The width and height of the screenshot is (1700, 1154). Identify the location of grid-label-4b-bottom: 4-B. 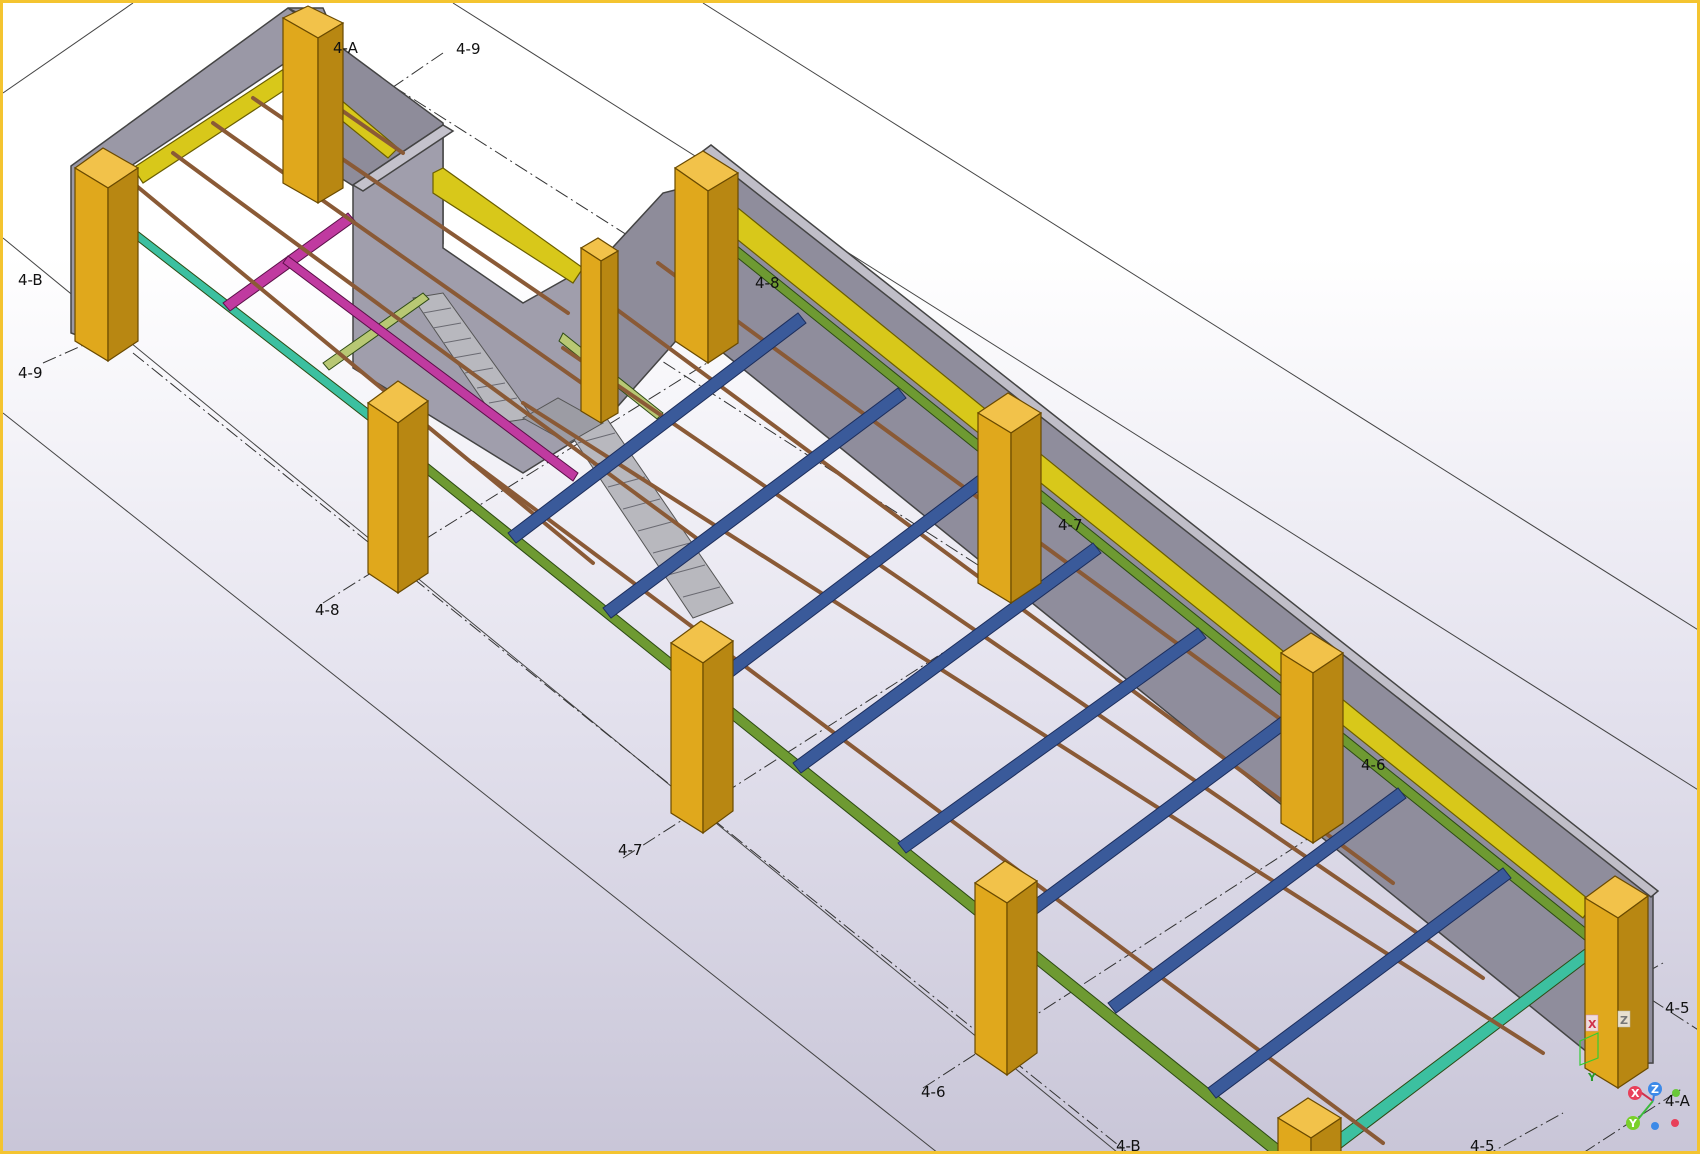
(1128, 1145).